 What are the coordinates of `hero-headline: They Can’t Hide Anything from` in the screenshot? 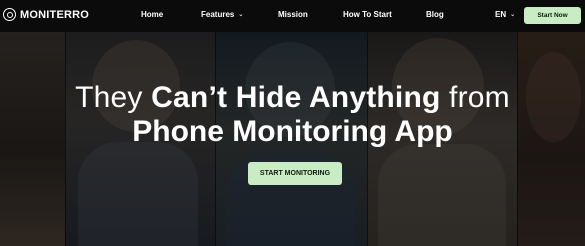 It's located at (292, 98).